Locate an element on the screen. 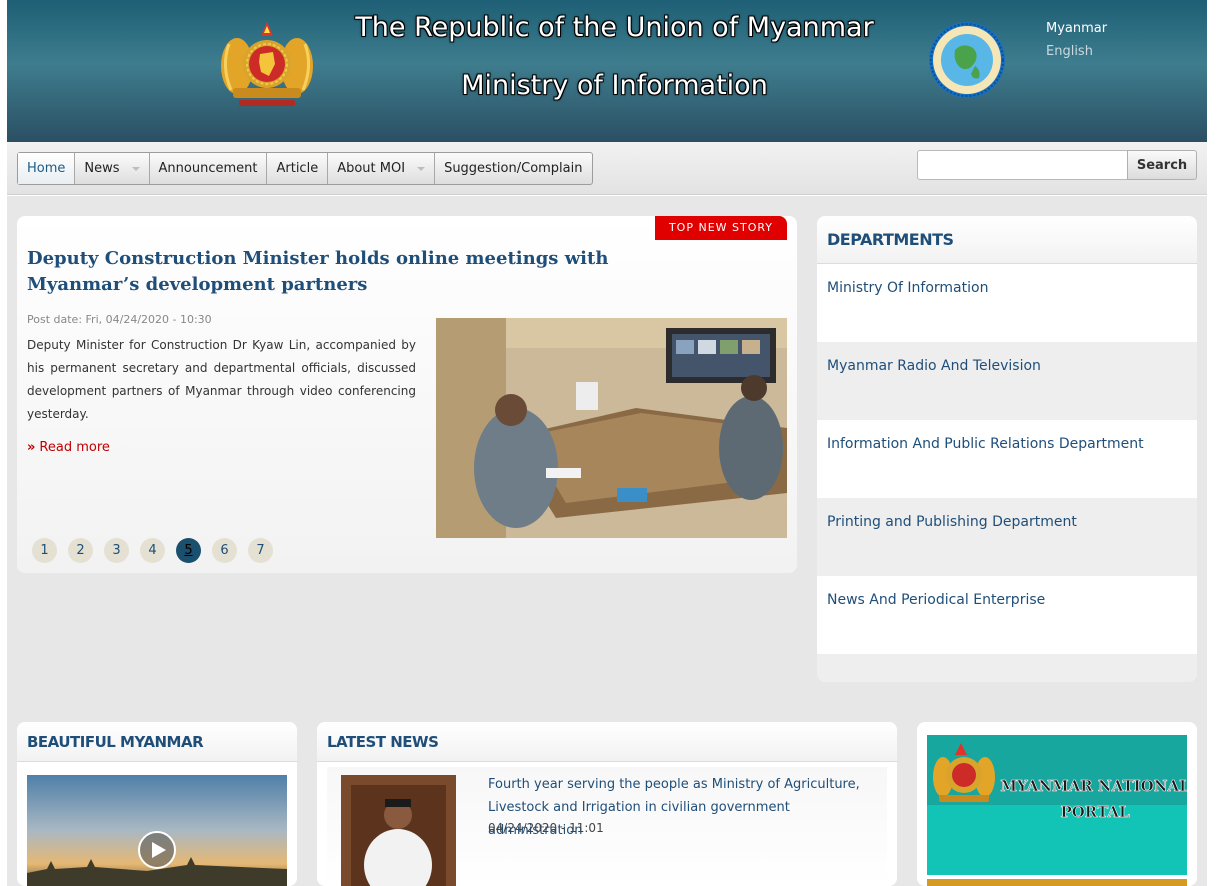  site-title-line1: The Republic of the Union of Myanmar is located at coordinates (614, 27).